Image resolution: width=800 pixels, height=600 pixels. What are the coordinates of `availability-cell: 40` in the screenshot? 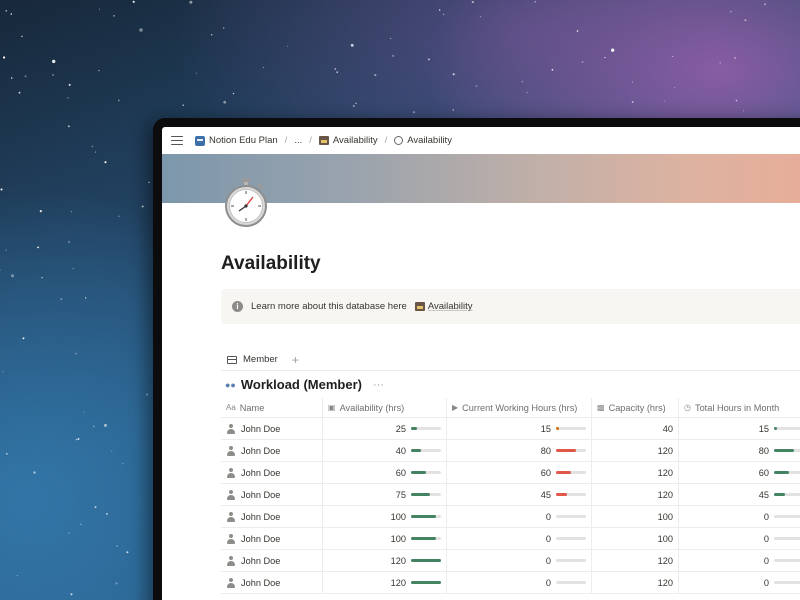 It's located at (385, 450).